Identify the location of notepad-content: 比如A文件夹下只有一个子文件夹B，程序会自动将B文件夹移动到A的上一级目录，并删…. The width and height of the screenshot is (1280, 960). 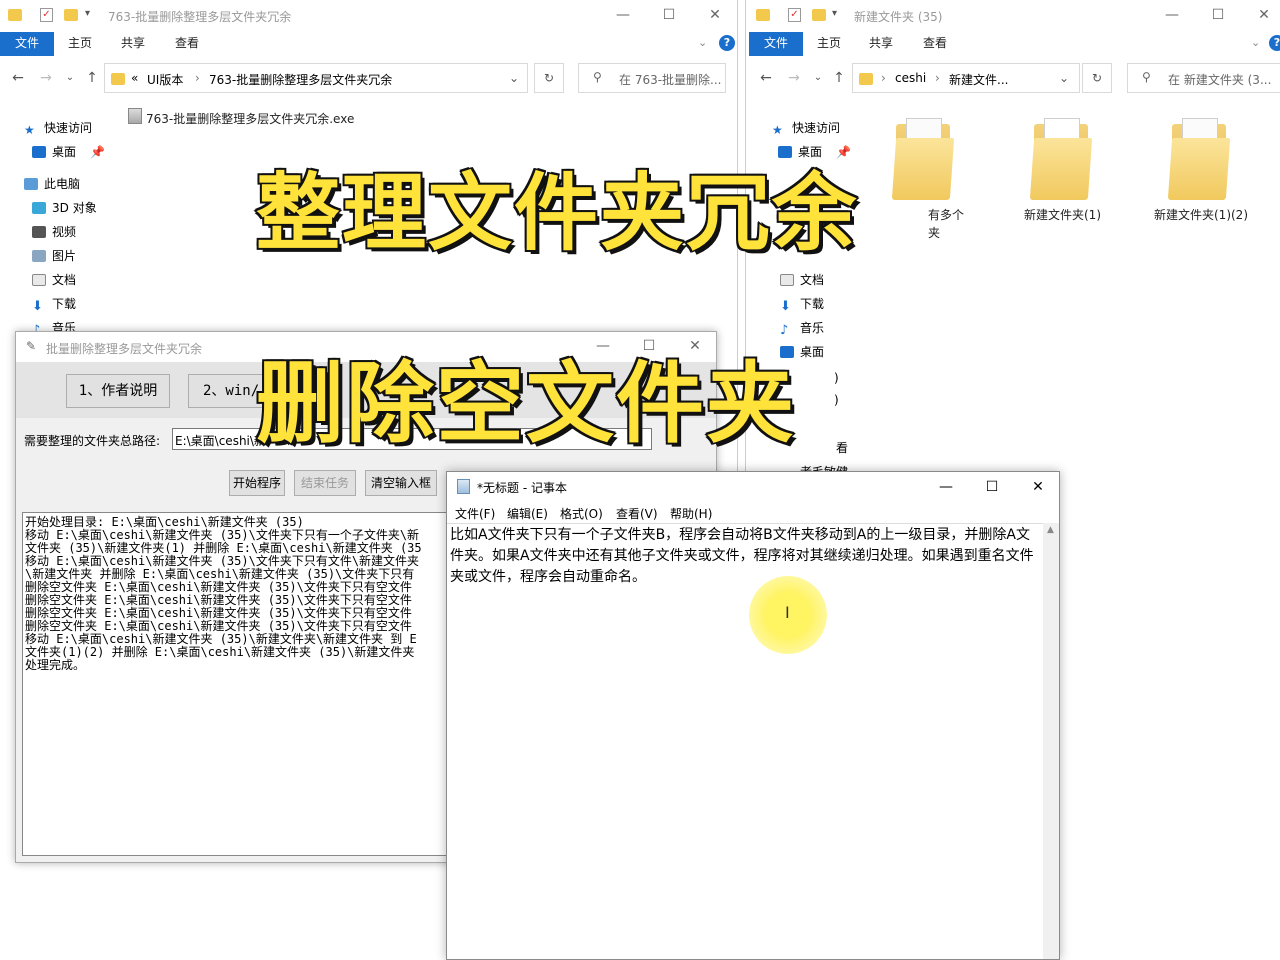
(742, 556).